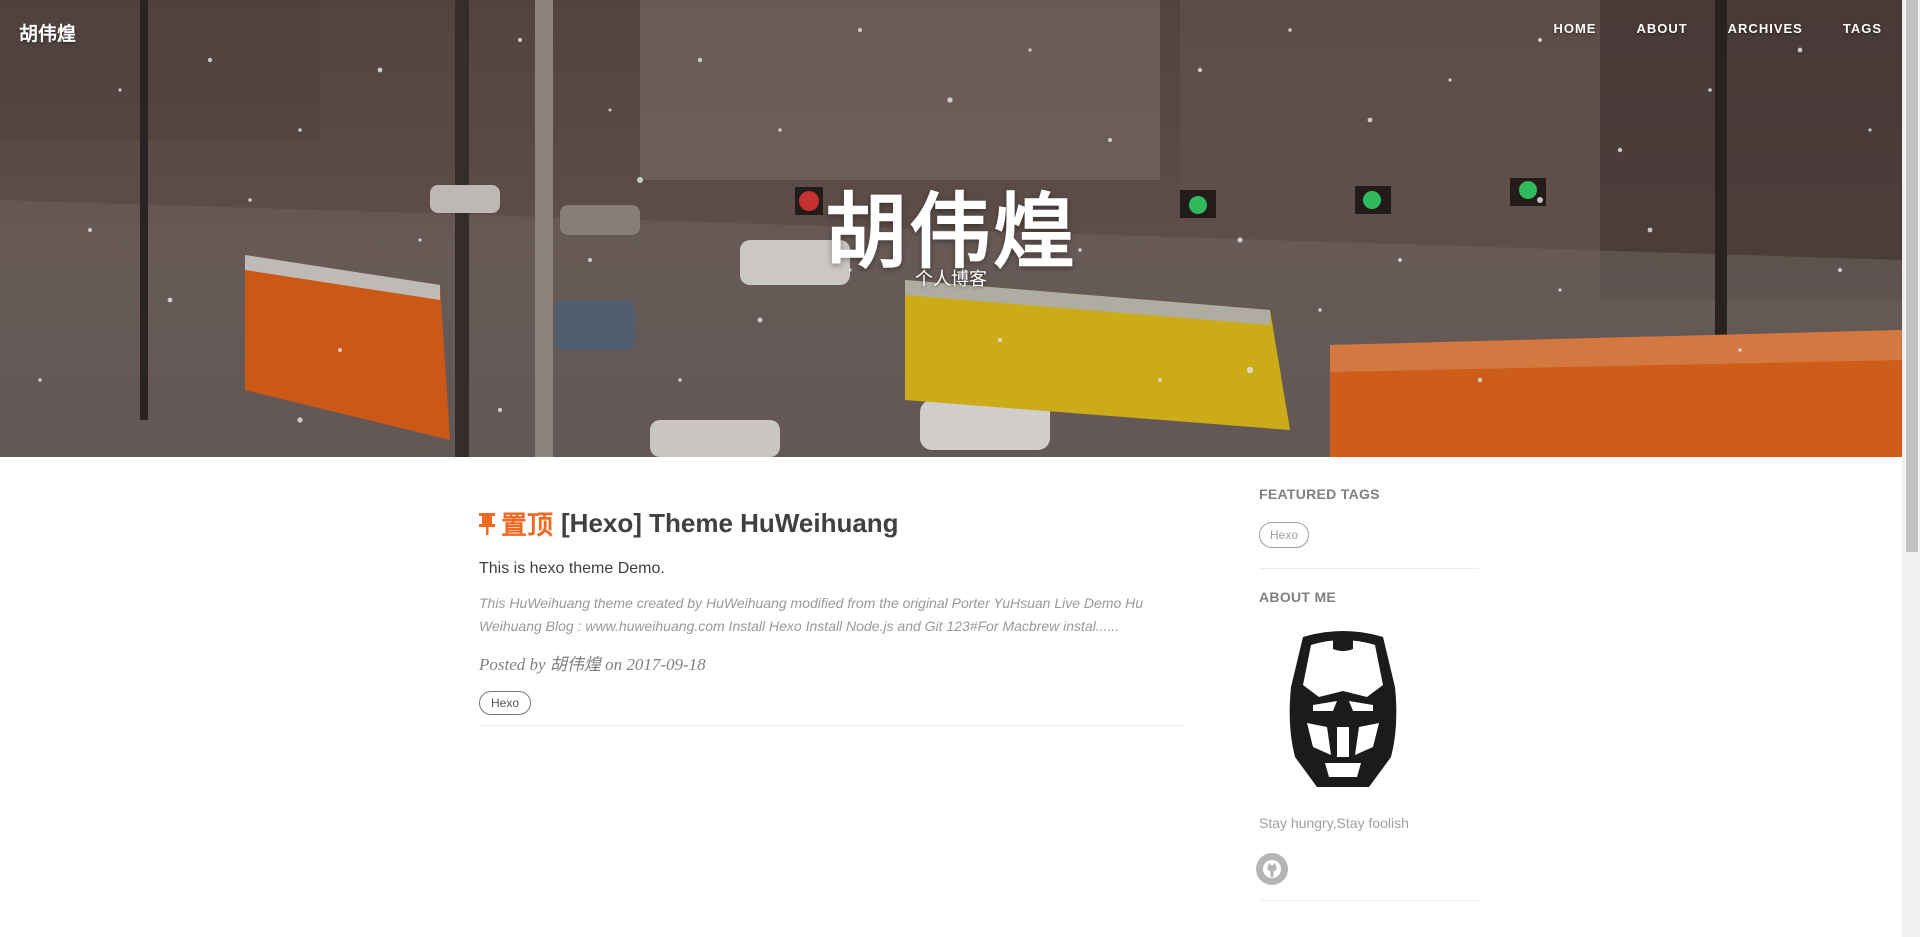  What do you see at coordinates (1369, 568) in the screenshot?
I see `sidebar-divider` at bounding box center [1369, 568].